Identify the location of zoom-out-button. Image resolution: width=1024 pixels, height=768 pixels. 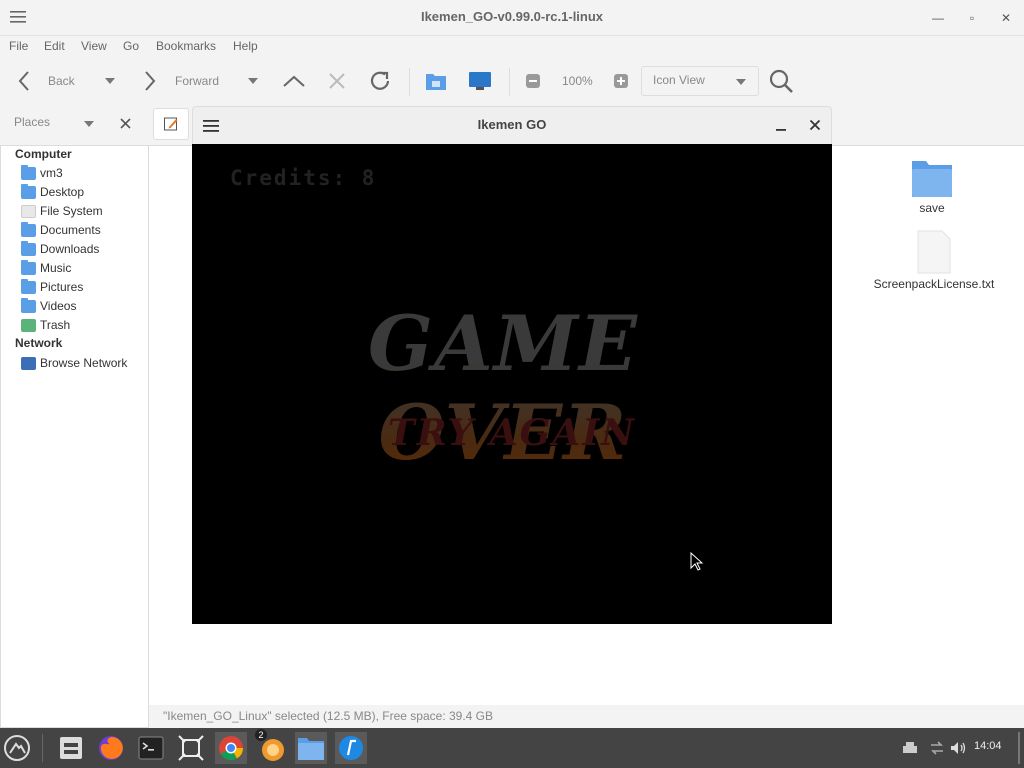
(533, 81).